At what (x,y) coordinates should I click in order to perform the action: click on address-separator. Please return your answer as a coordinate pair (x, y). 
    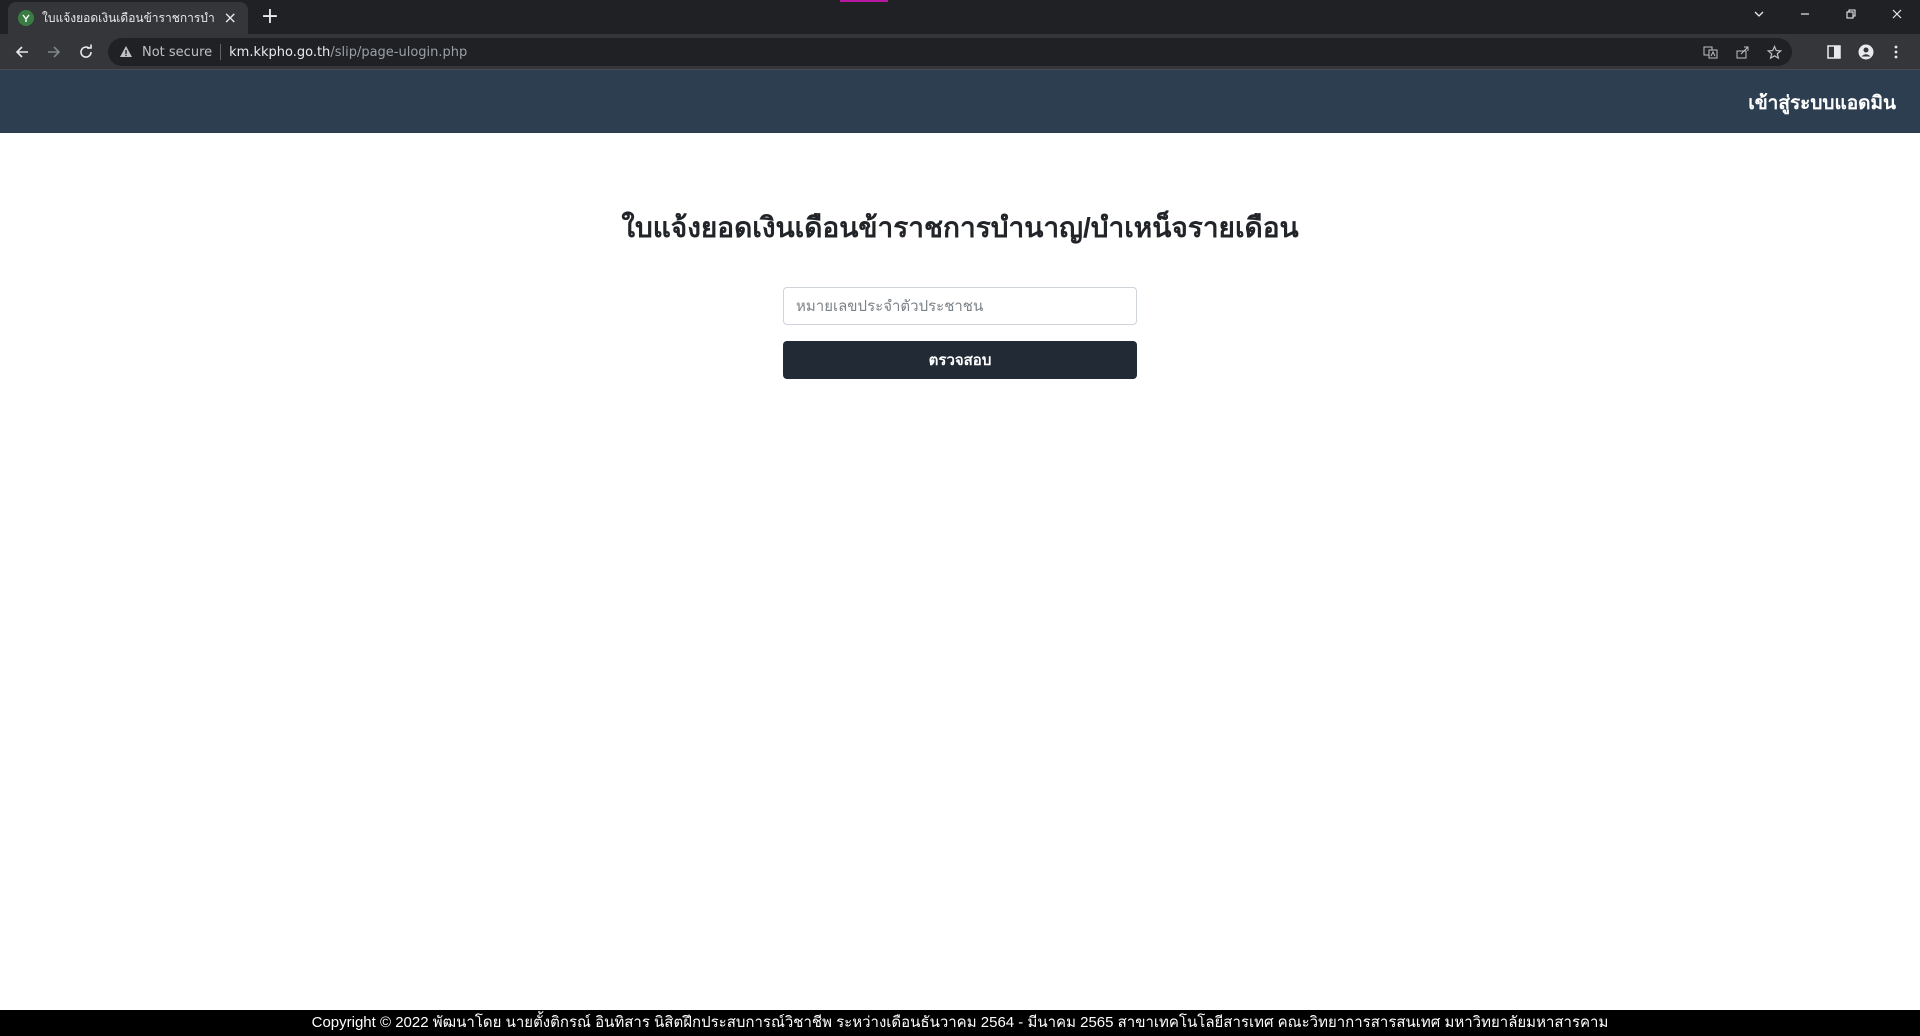
    Looking at the image, I should click on (221, 52).